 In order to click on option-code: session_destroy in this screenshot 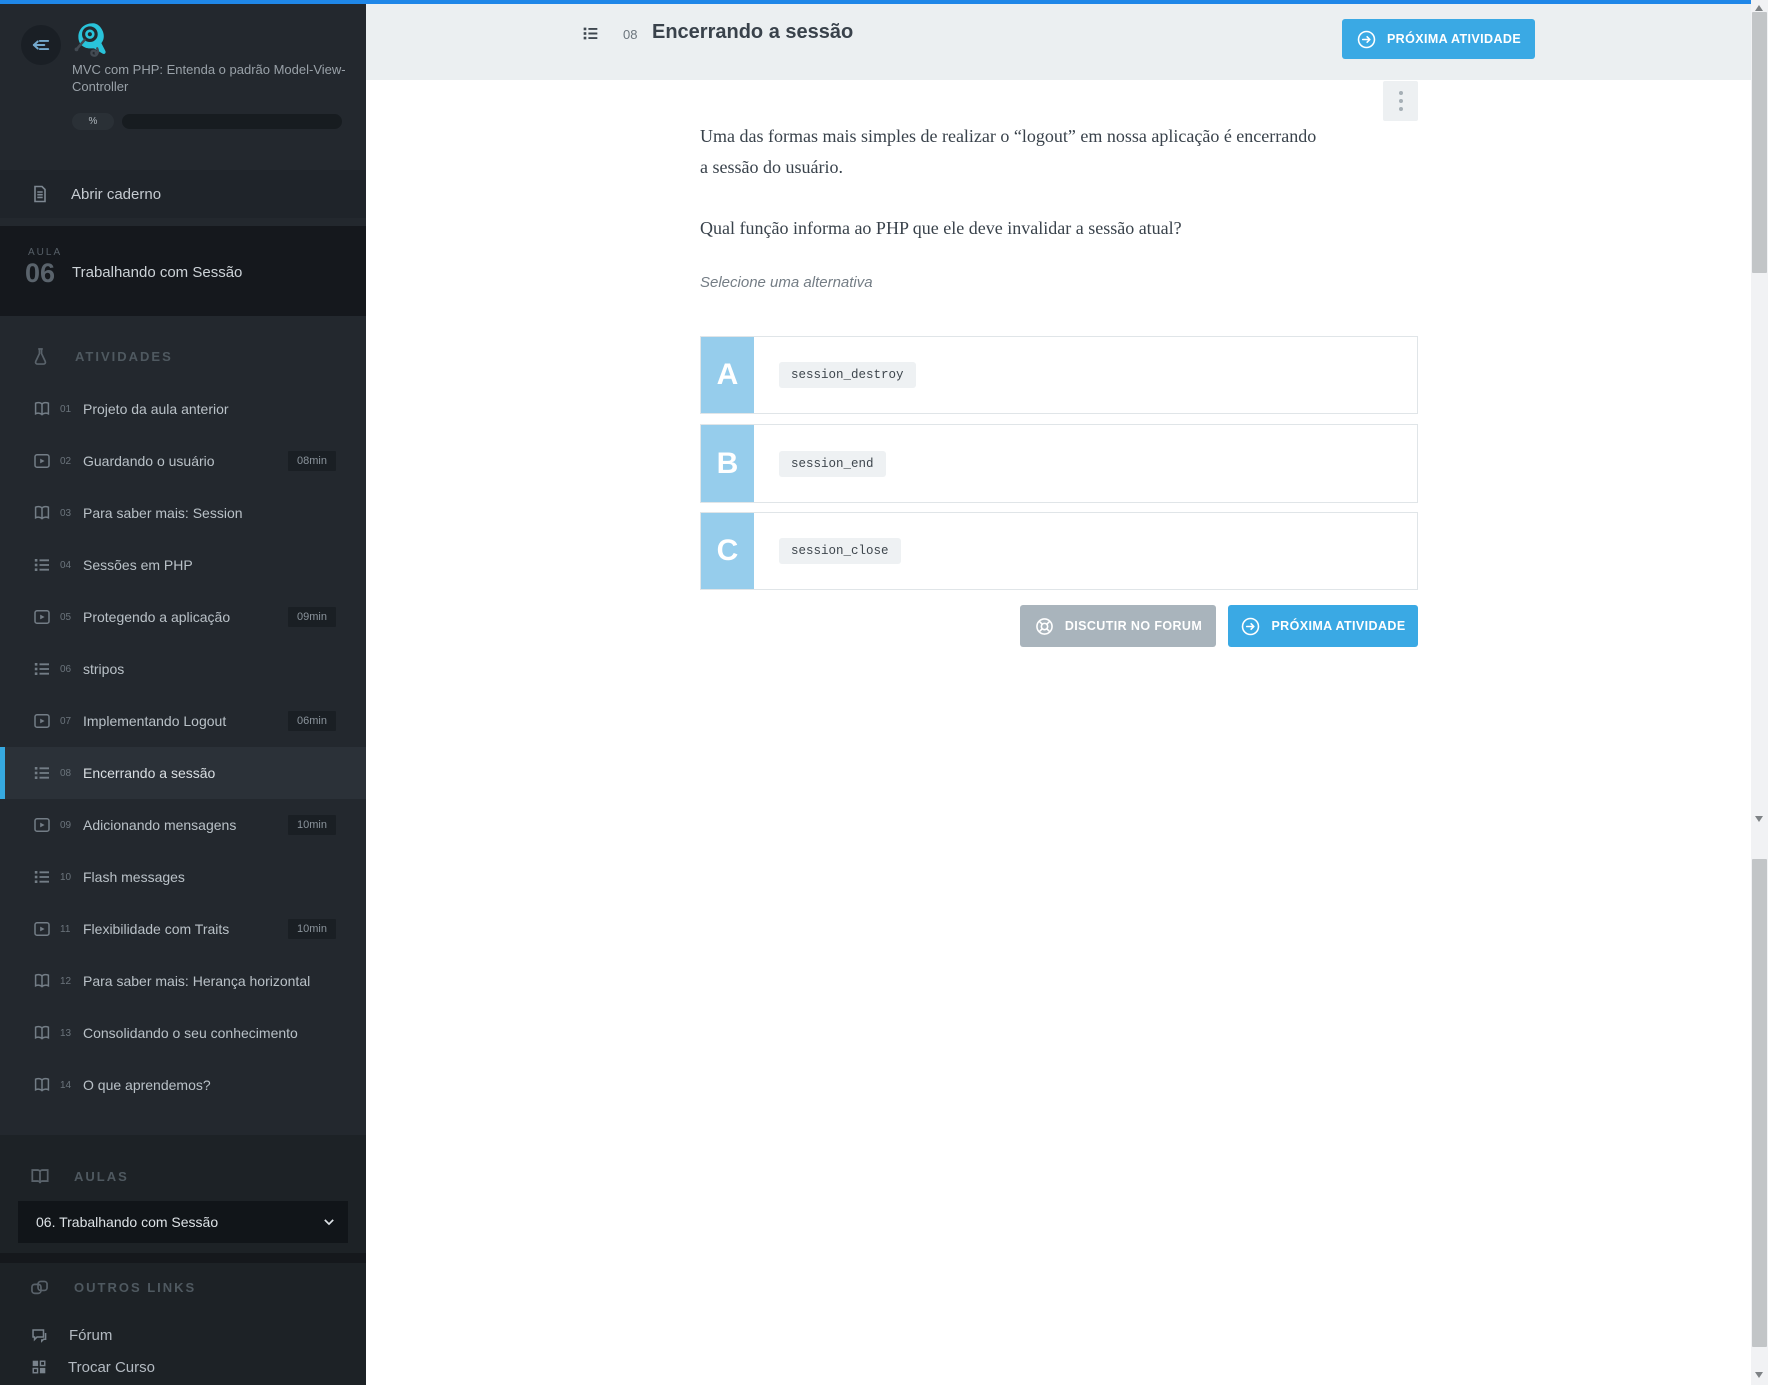, I will do `click(847, 375)`.